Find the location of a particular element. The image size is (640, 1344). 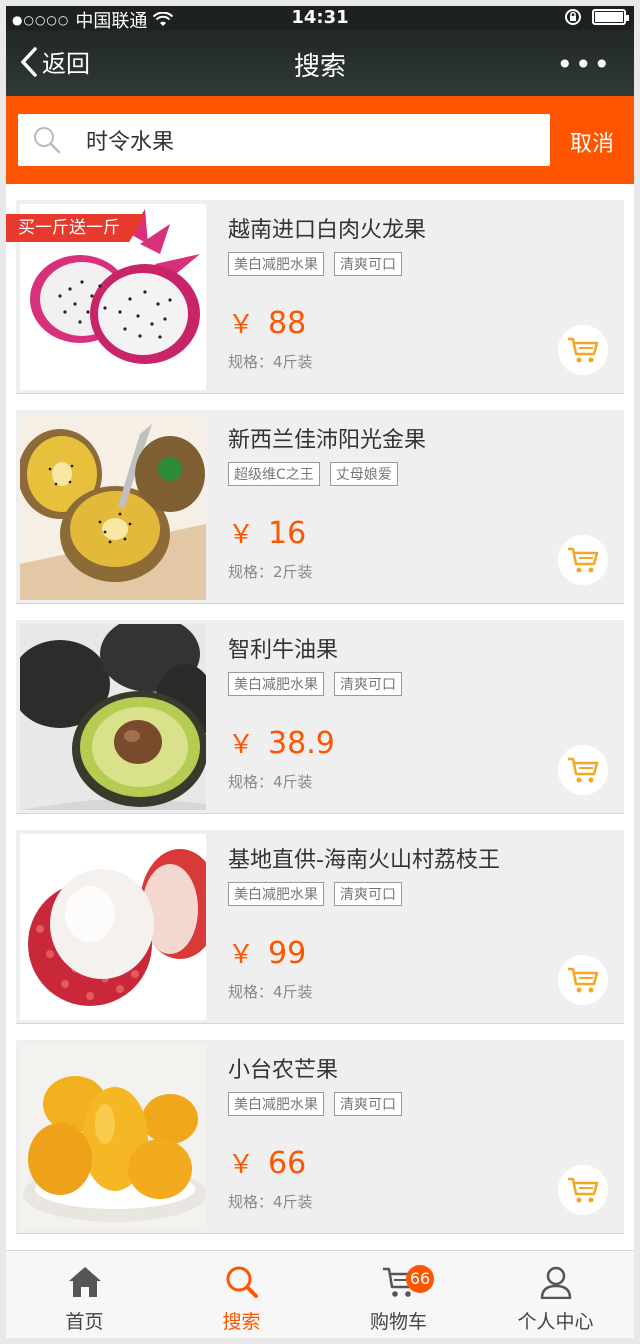

product-image-golden-kiwi is located at coordinates (113, 507).